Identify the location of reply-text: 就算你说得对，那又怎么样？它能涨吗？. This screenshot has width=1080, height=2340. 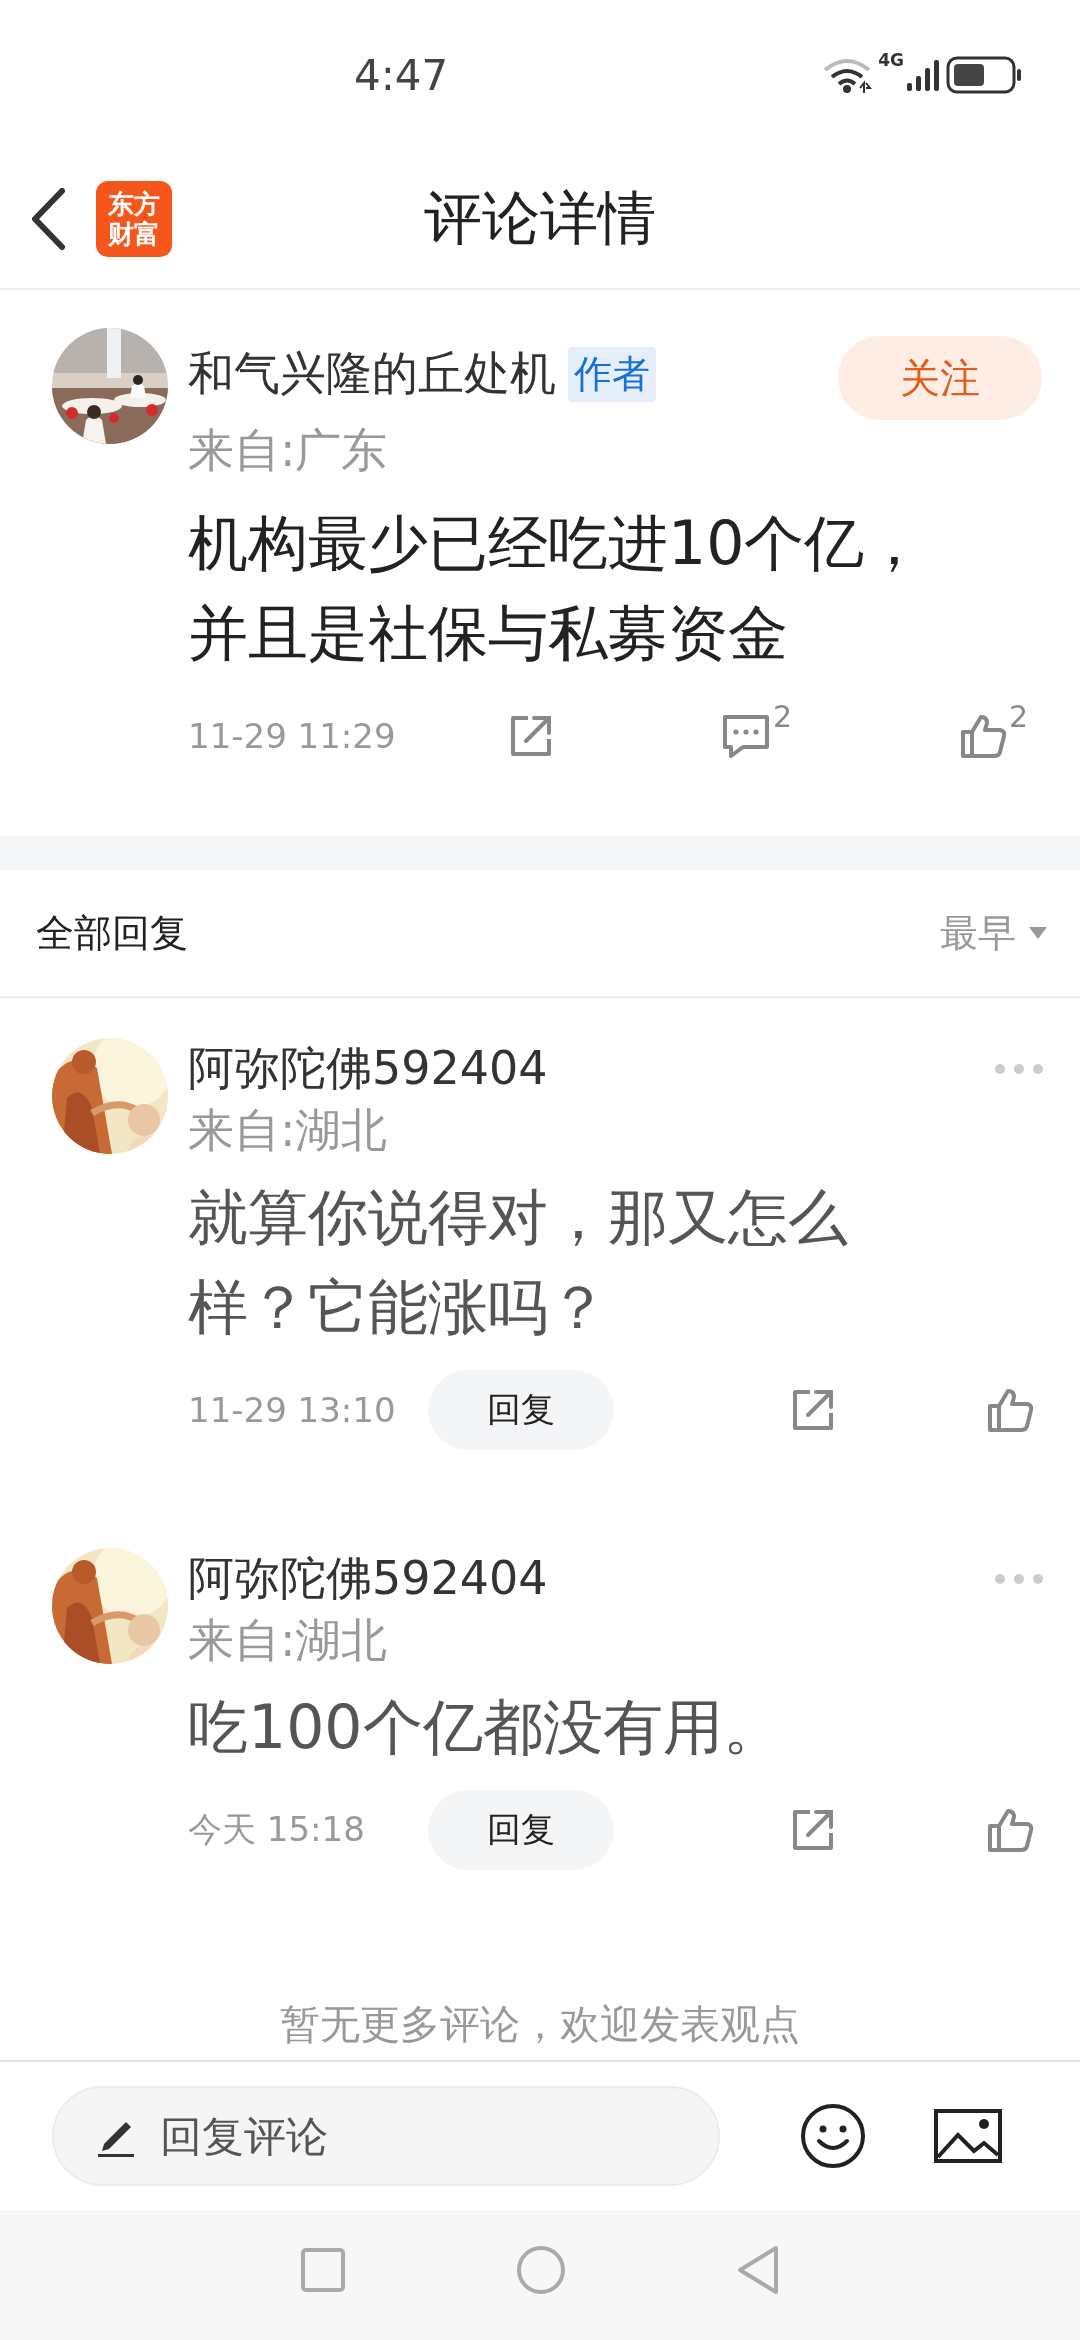
(518, 1262).